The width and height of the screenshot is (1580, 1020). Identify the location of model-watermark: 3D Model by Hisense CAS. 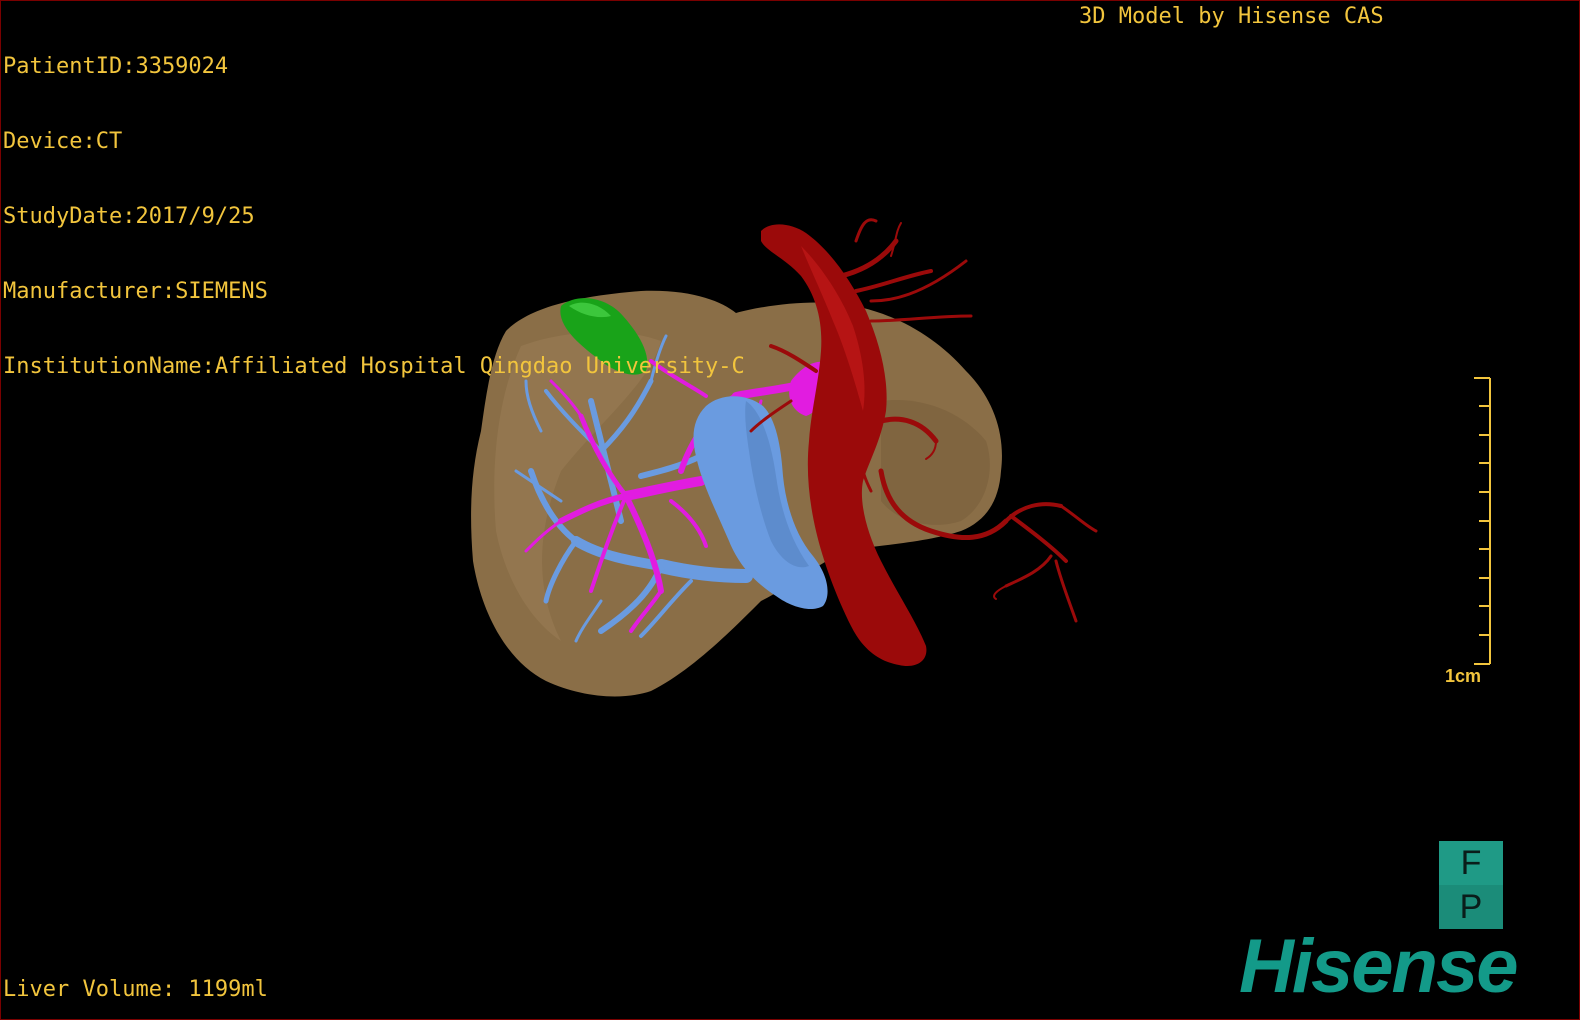
(1231, 16).